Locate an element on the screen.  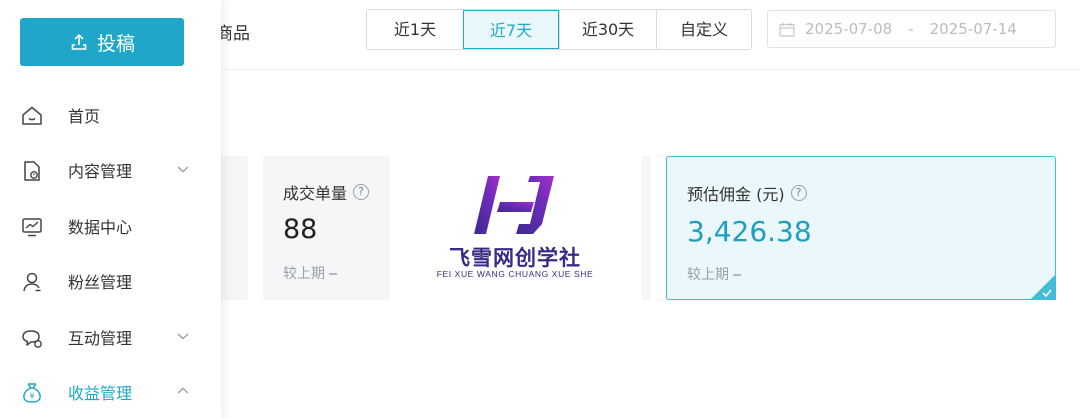
sidebar-item-label: 首页 is located at coordinates (84, 116).